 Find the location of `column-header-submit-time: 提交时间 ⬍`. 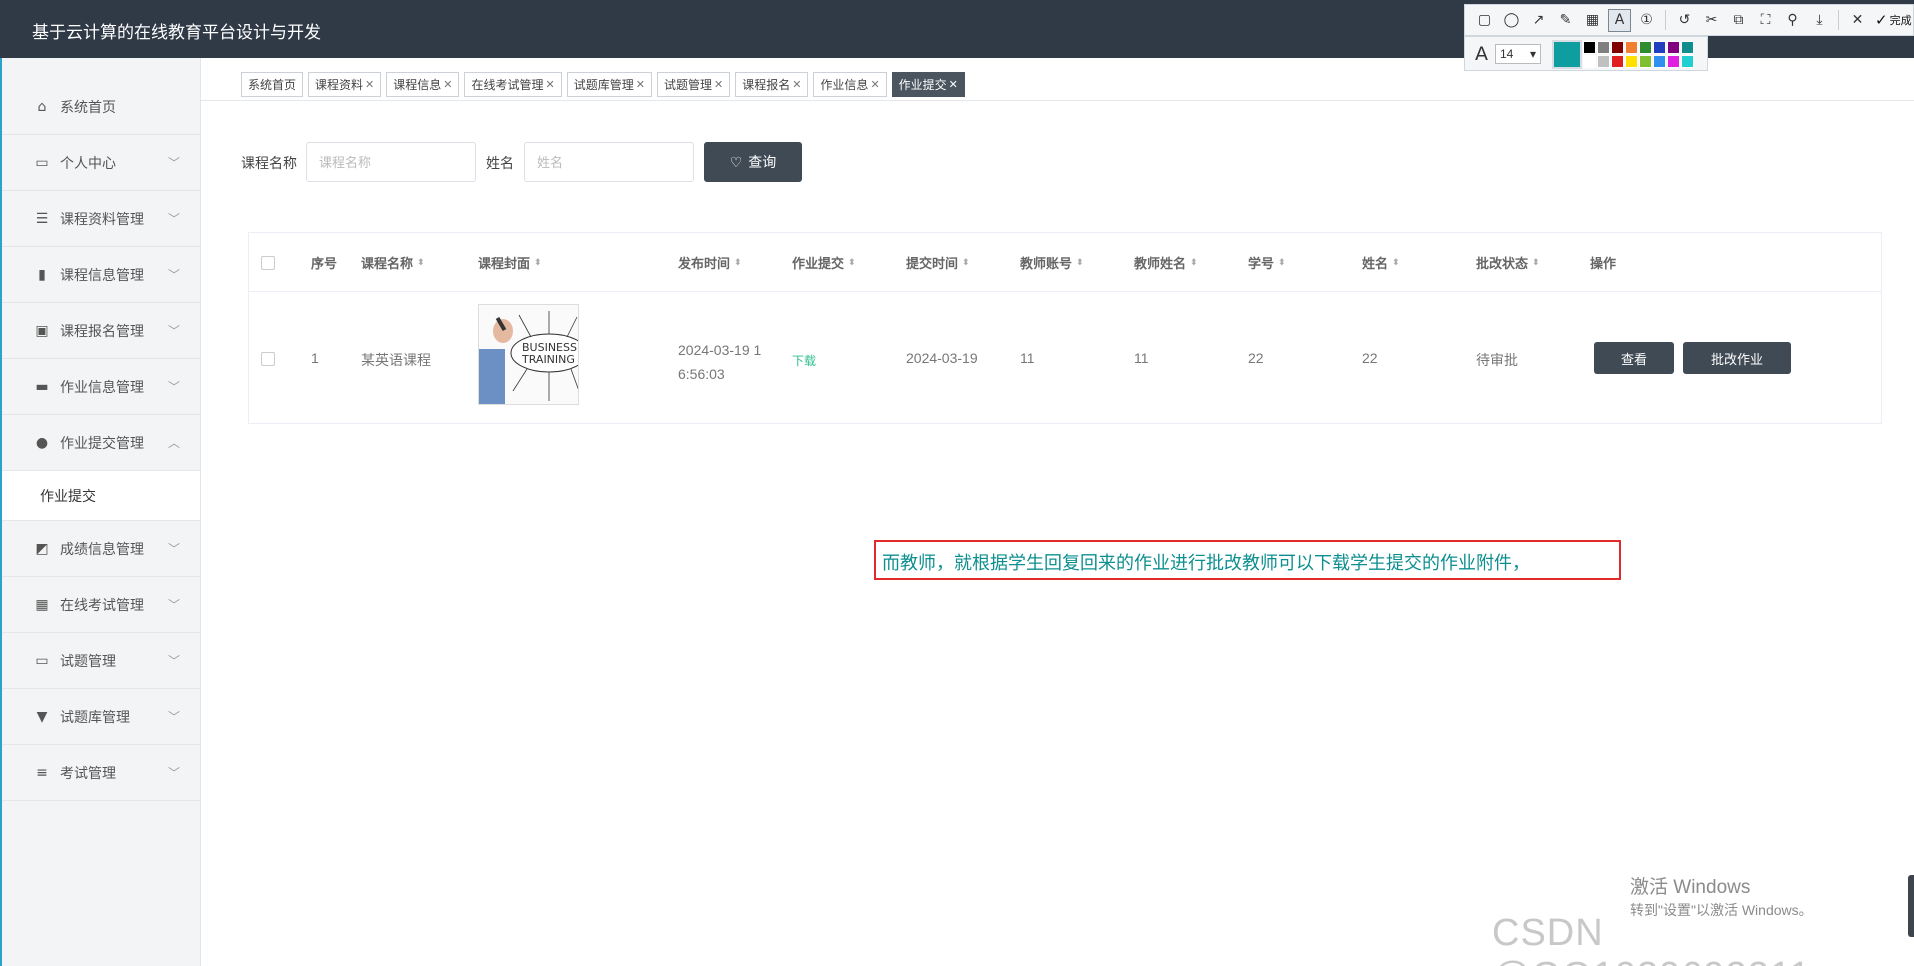

column-header-submit-time: 提交时间 ⬍ is located at coordinates (938, 262).